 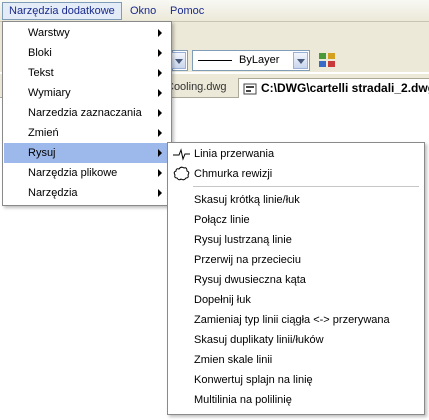 I want to click on submenu-item-chmurka-rewizji: Chmurka rewizji, so click(x=296, y=174).